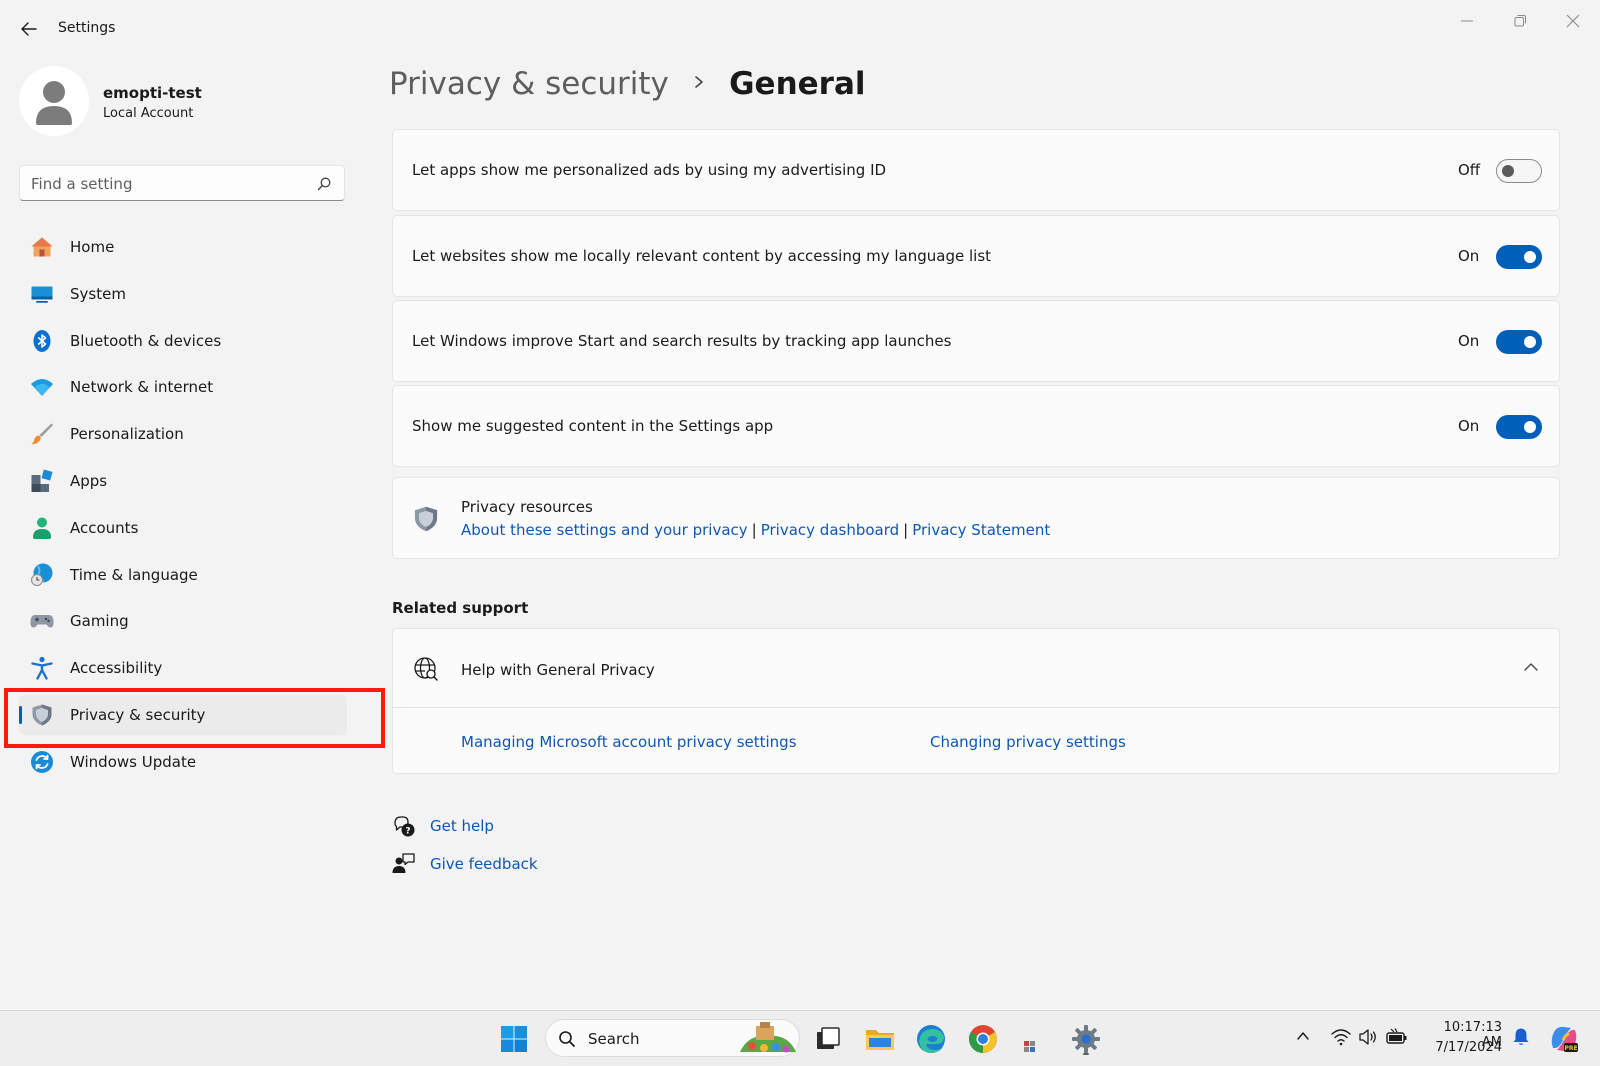 The width and height of the screenshot is (1600, 1066). What do you see at coordinates (42, 528) in the screenshot?
I see `accounts-icon` at bounding box center [42, 528].